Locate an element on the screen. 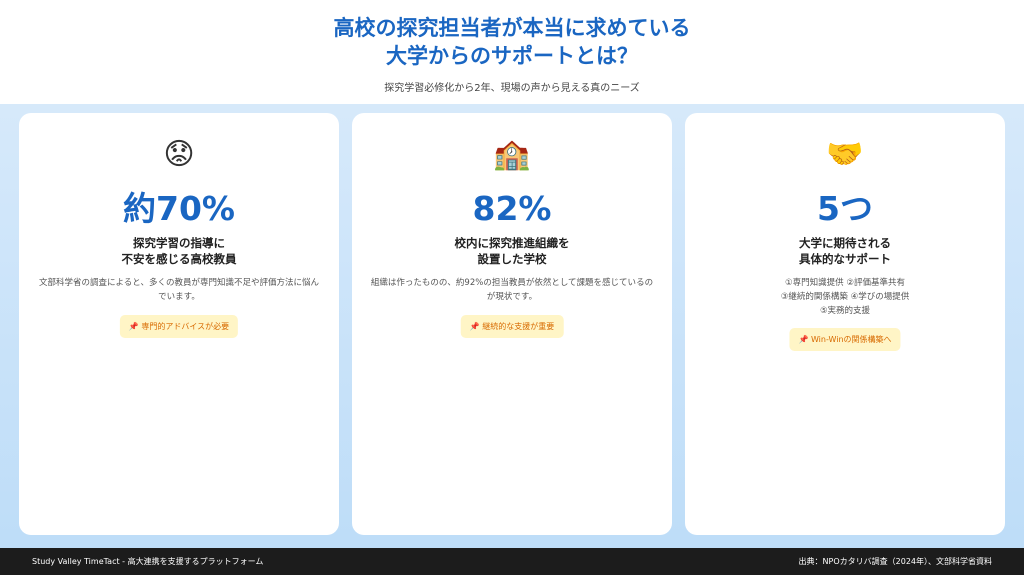 The image size is (1024, 575). card-heading-line-2: 設置した学校 is located at coordinates (512, 259).